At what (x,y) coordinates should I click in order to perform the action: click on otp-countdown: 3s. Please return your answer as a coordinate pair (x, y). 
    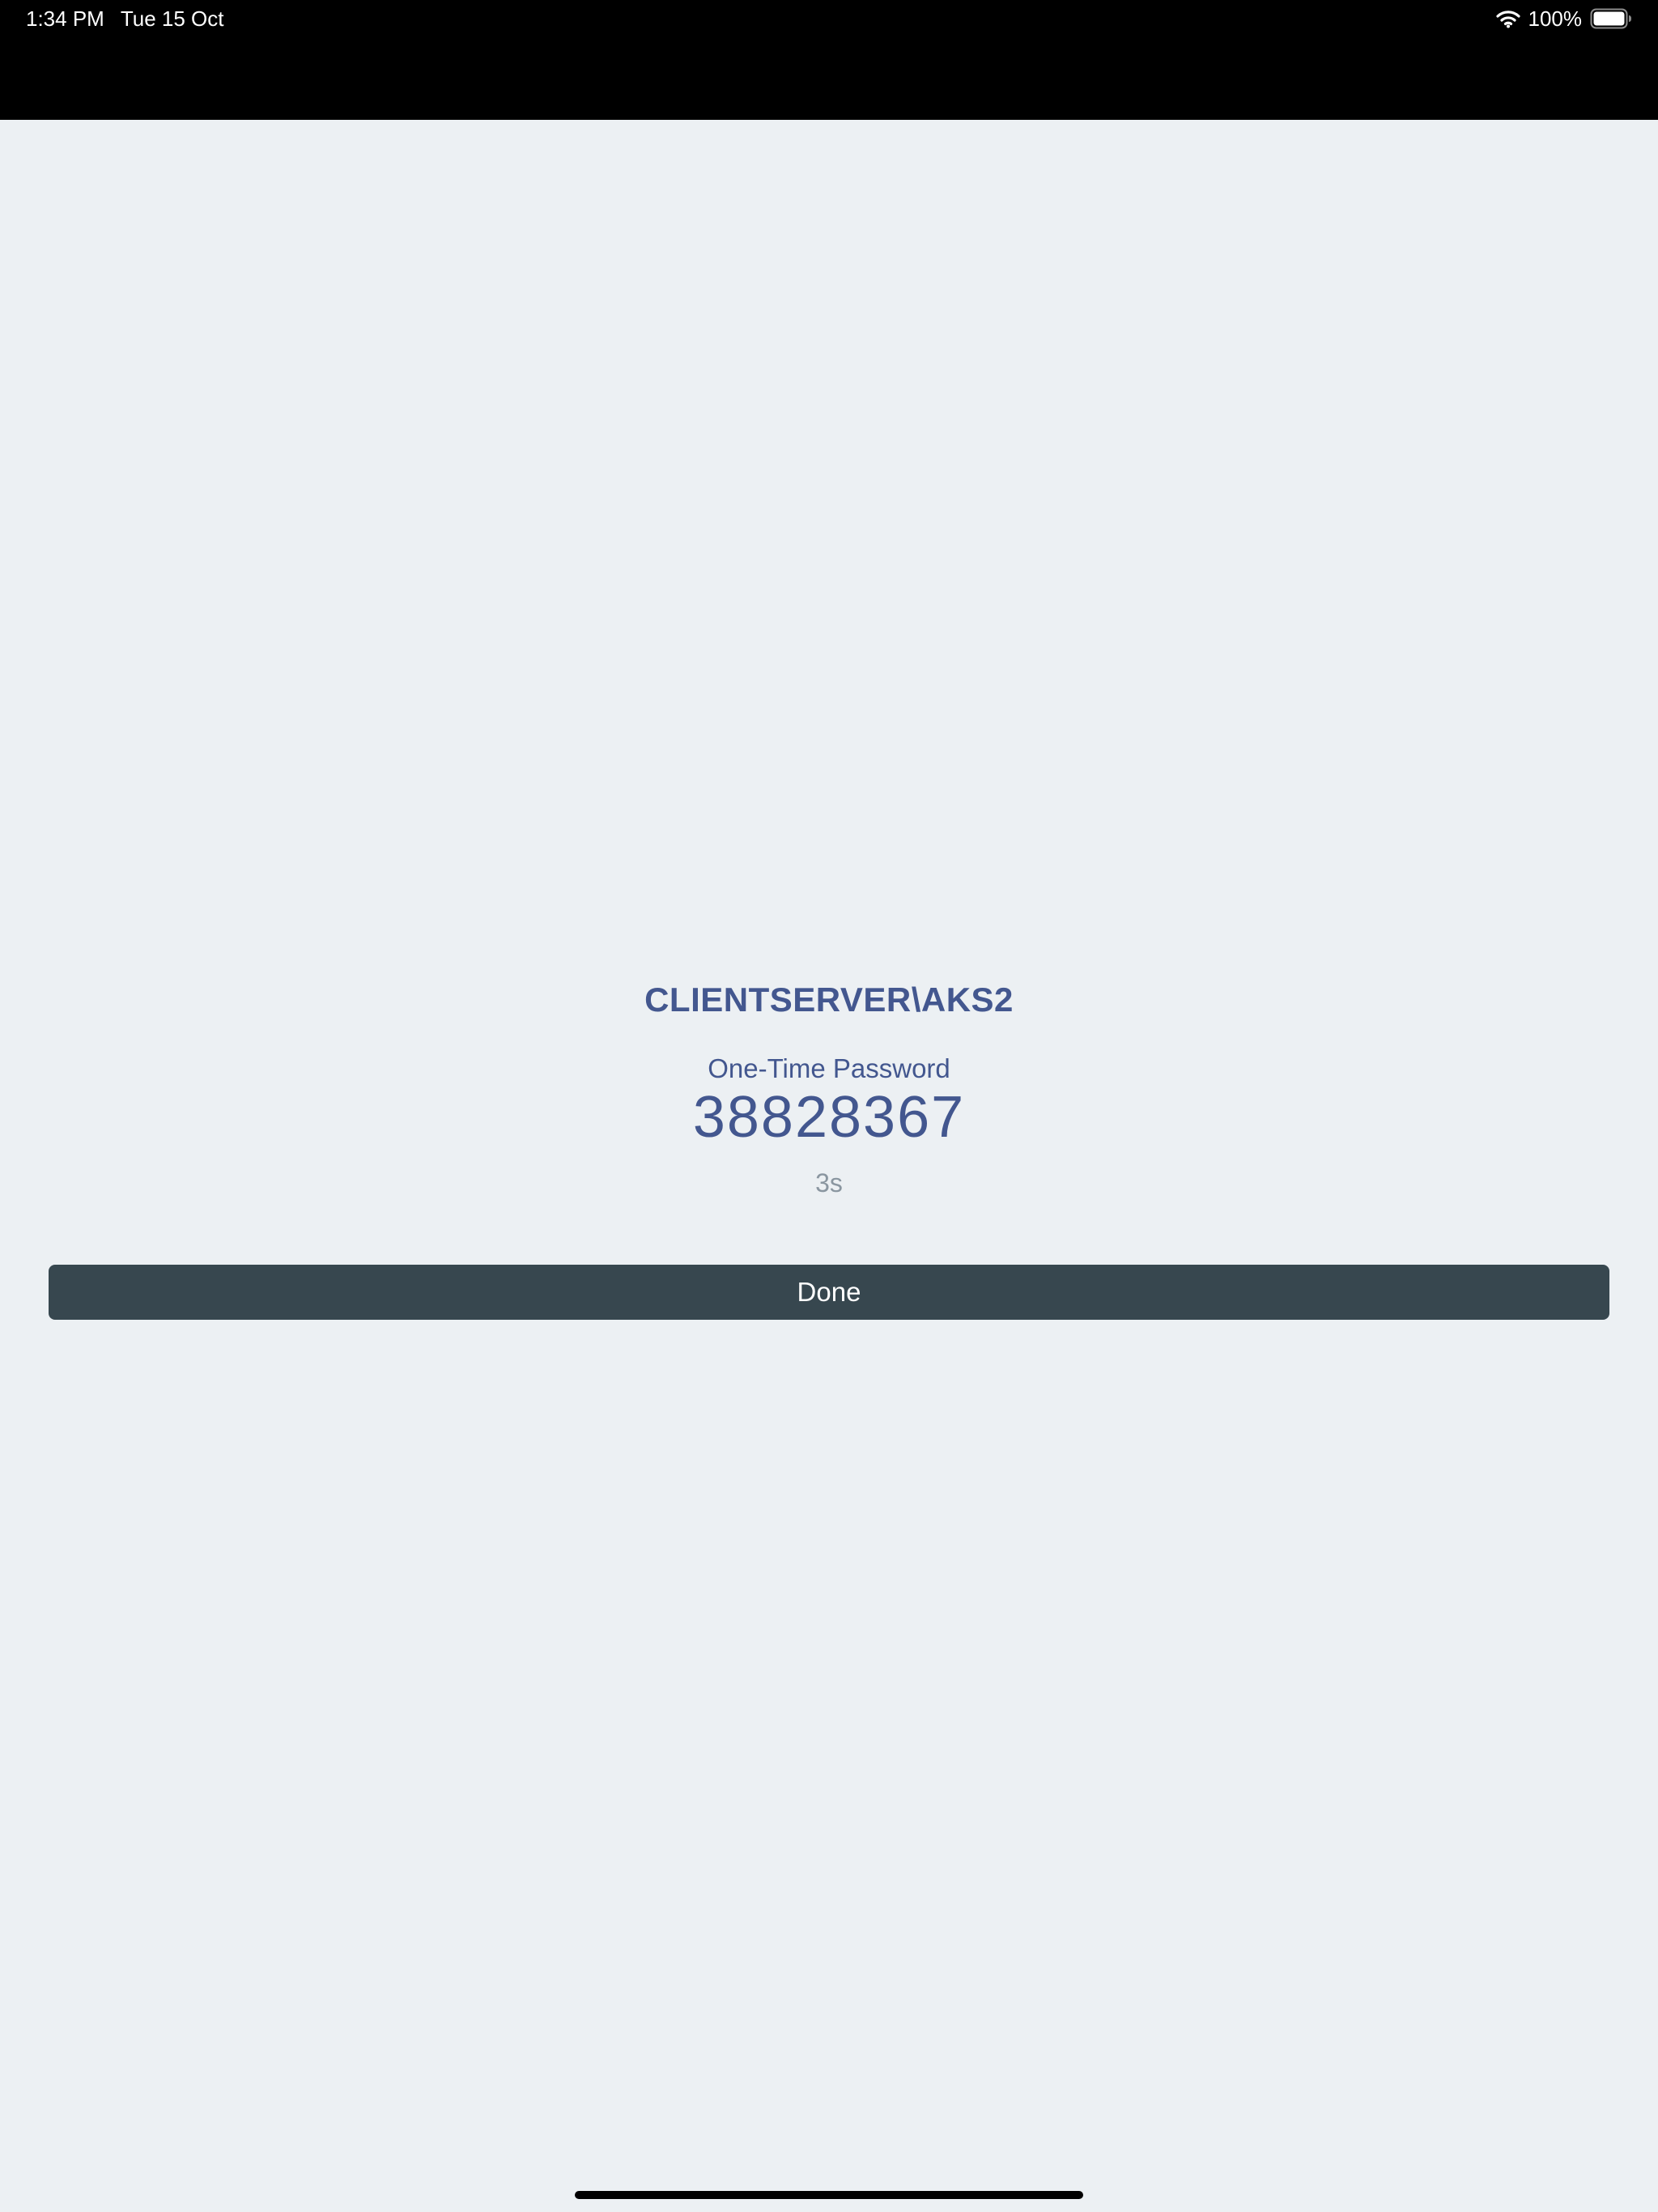
    Looking at the image, I should click on (829, 1182).